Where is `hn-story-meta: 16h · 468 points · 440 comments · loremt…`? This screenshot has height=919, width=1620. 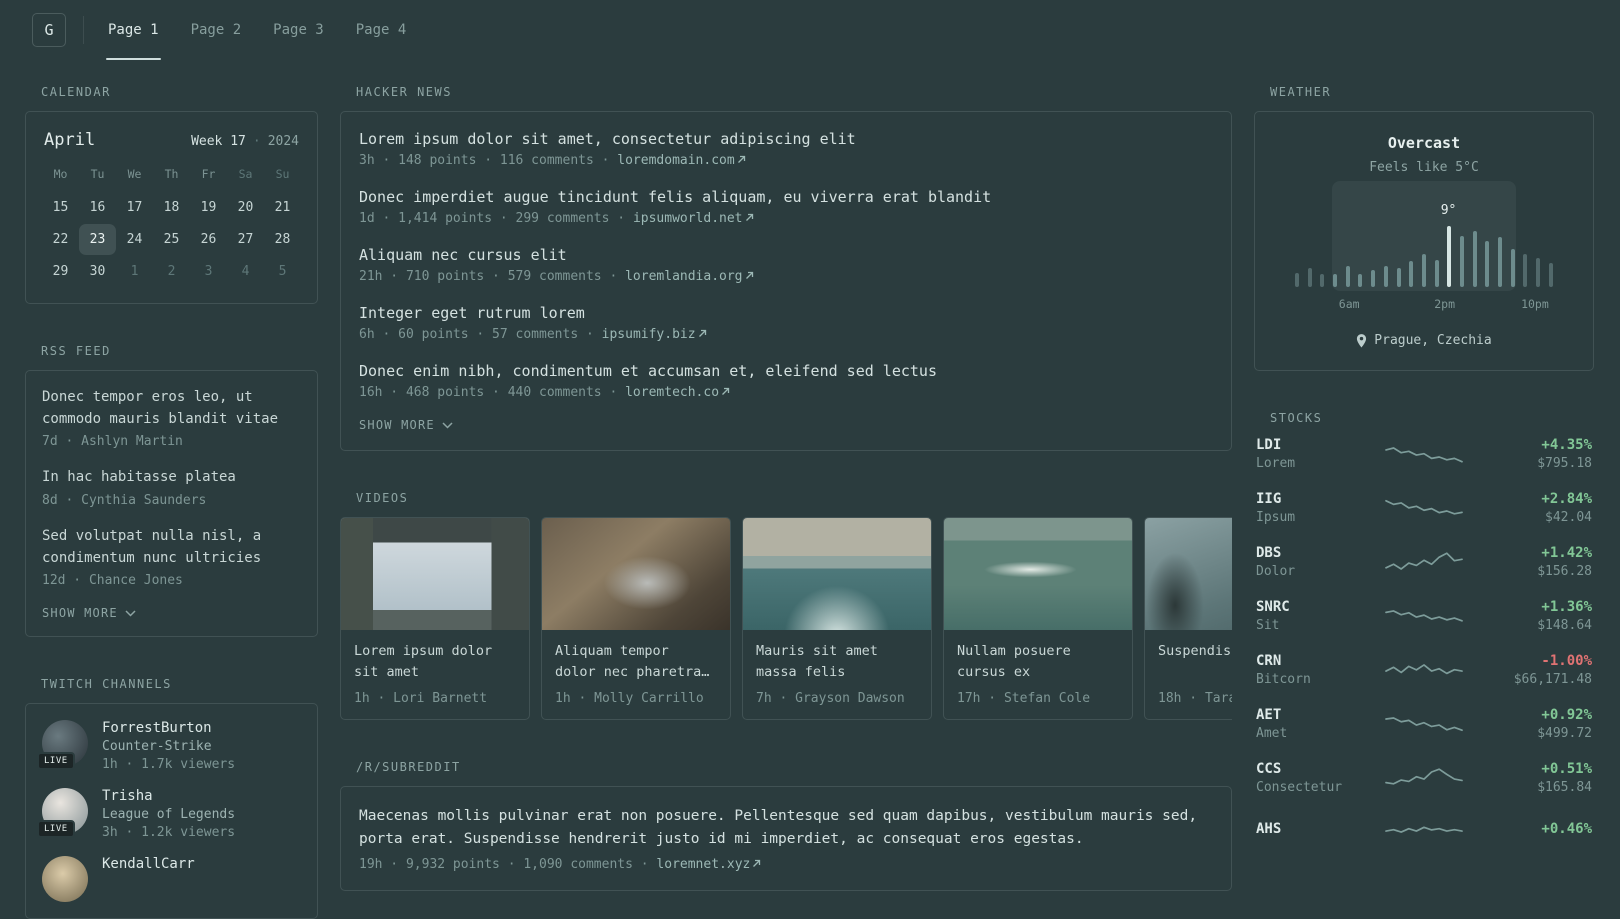
hn-story-meta: 16h · 468 points · 440 comments · loremt… is located at coordinates (786, 392).